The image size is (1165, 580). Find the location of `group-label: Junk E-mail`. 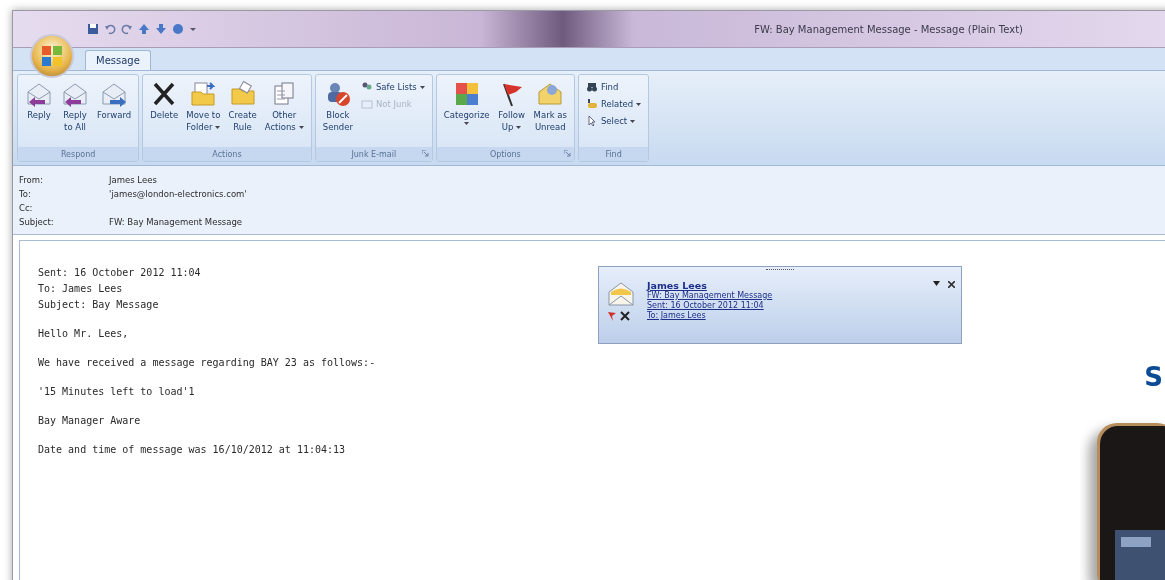

group-label: Junk E-mail is located at coordinates (374, 154).